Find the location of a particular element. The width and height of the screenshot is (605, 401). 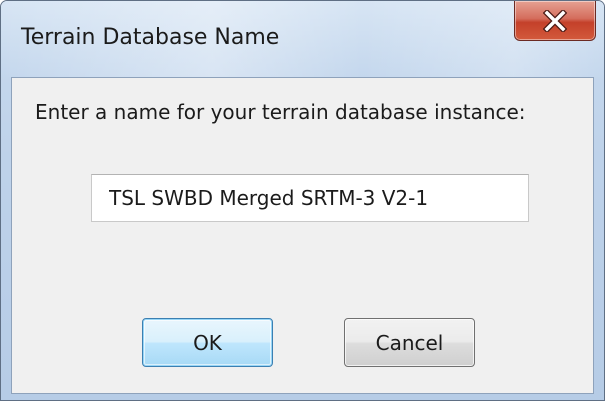

database-name-input is located at coordinates (310, 198).